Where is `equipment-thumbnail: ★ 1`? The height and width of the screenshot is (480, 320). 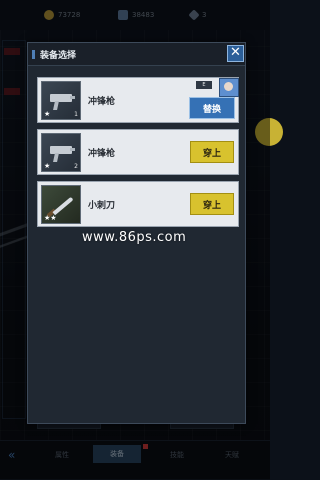
equipment-thumbnail: ★ 1 is located at coordinates (61, 100).